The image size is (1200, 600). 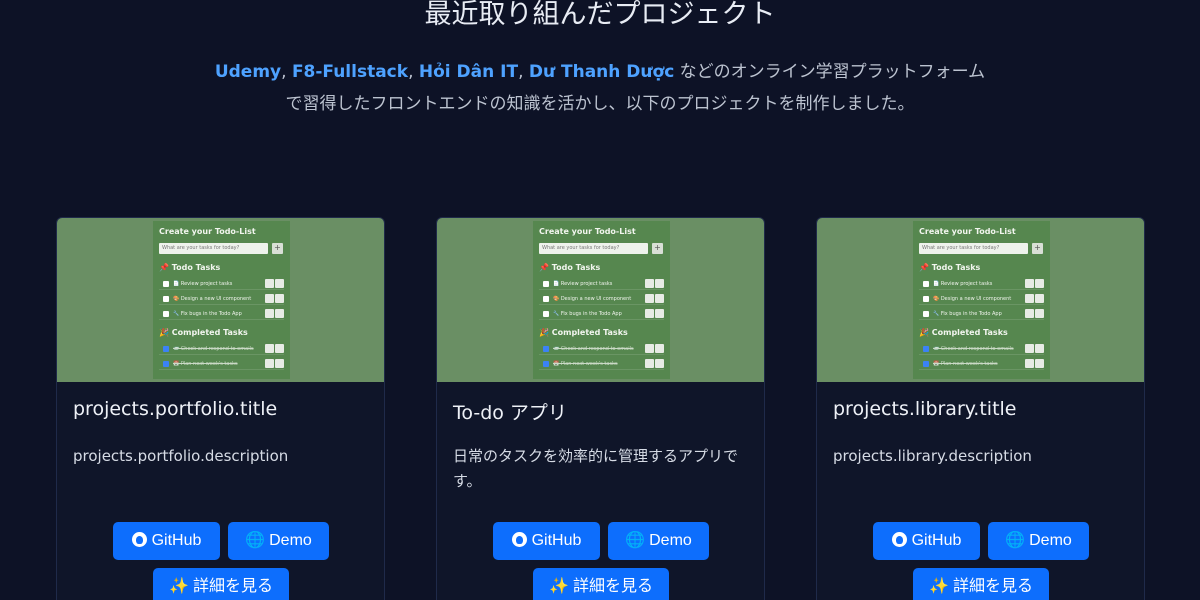 What do you see at coordinates (350, 72) in the screenshot?
I see `platform-f8: F8-Fullstack` at bounding box center [350, 72].